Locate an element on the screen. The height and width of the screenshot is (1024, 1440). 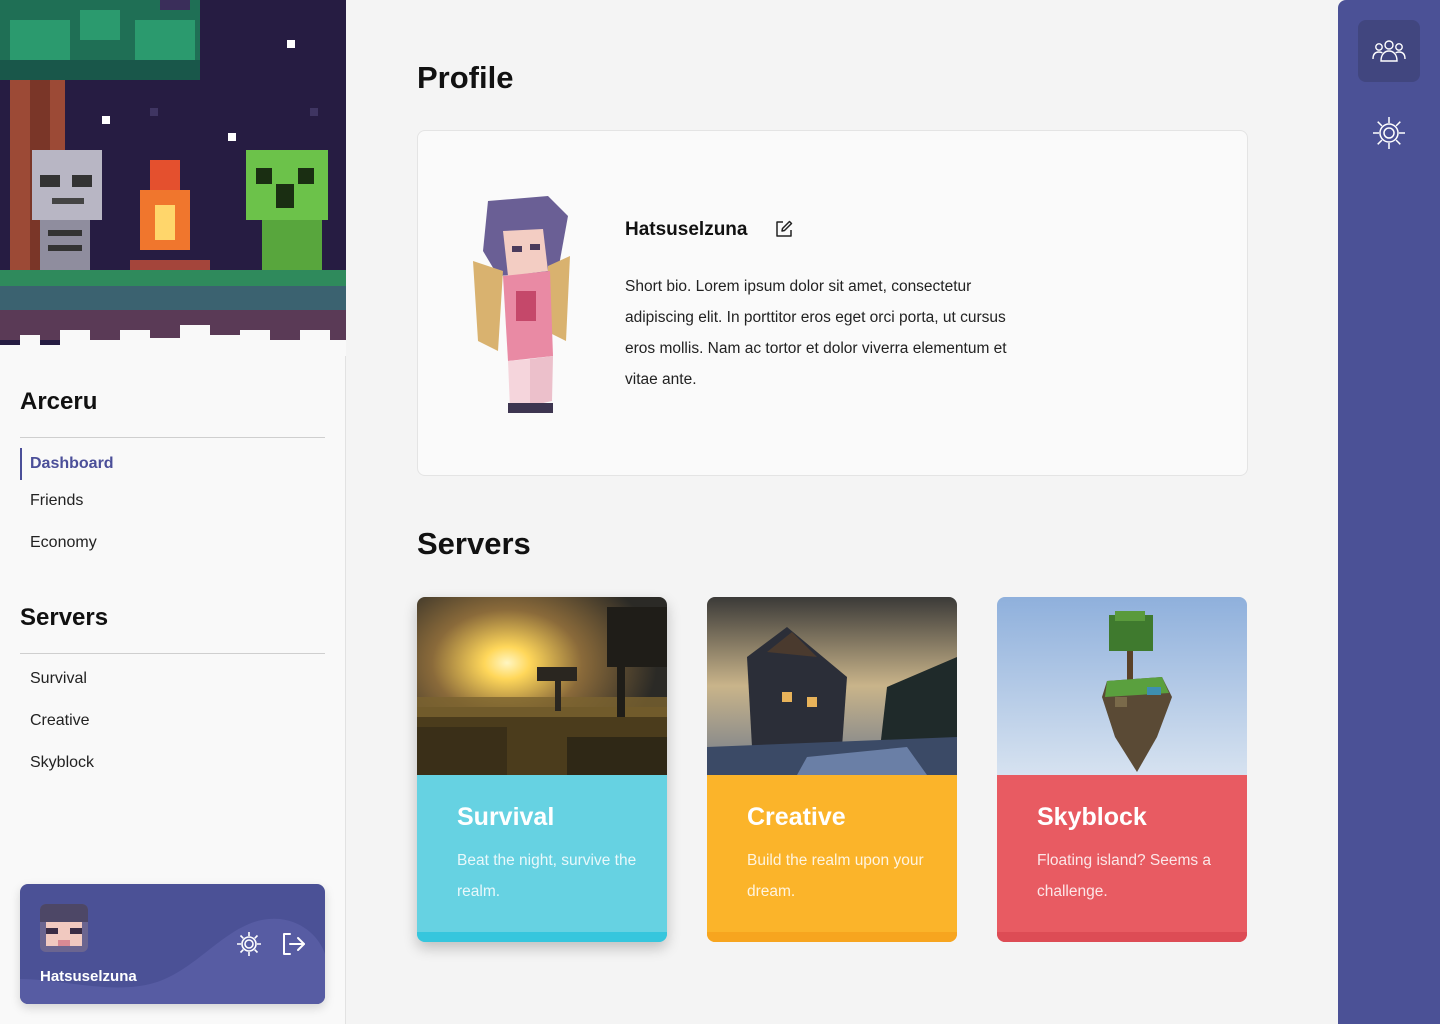
edit-icon is located at coordinates (784, 229).